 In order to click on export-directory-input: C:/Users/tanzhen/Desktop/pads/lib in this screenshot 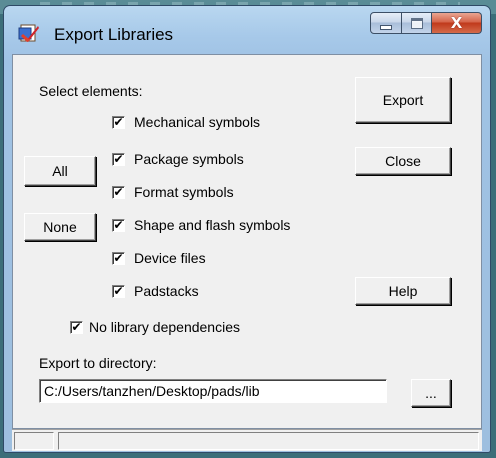, I will do `click(213, 391)`.